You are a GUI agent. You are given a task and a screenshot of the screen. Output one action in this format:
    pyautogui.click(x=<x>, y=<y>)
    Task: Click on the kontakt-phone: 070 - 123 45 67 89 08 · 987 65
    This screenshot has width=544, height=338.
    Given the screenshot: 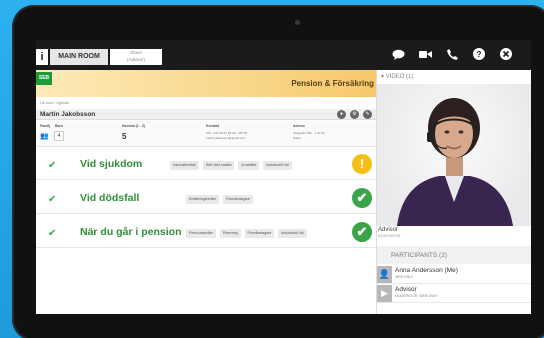 What is the action you would take?
    pyautogui.click(x=227, y=133)
    